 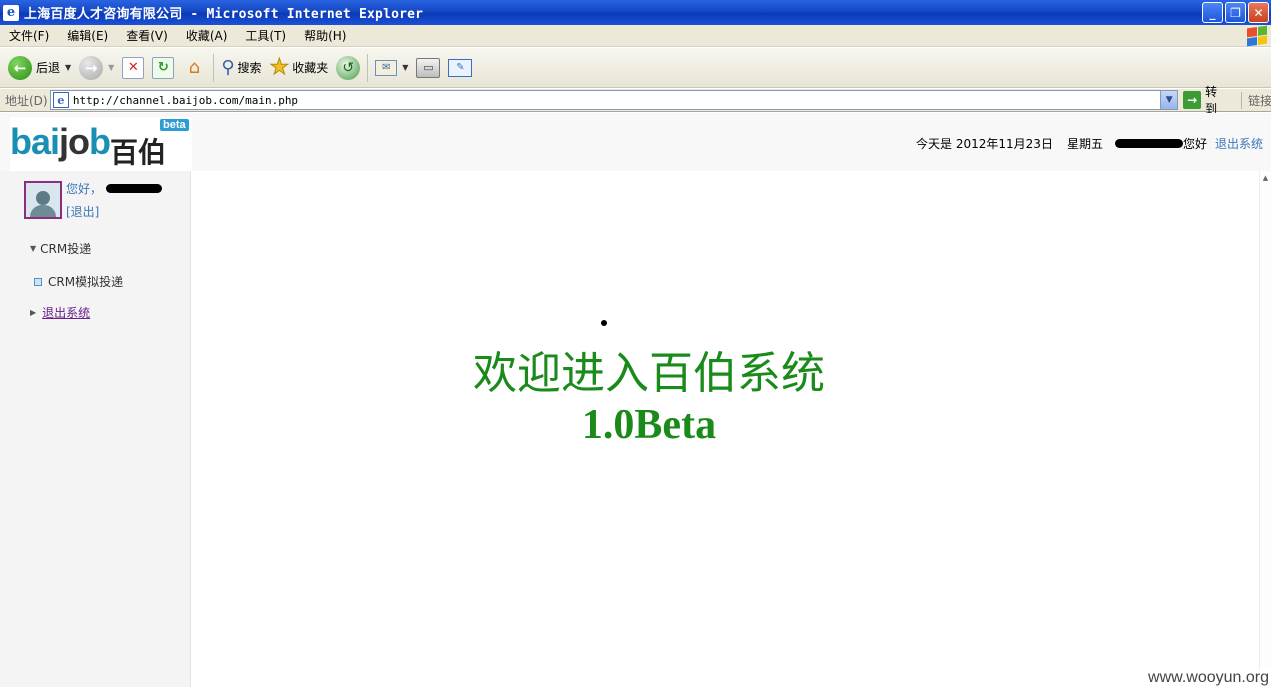 What do you see at coordinates (325, 35) in the screenshot?
I see `menu-help: 帮助(H)` at bounding box center [325, 35].